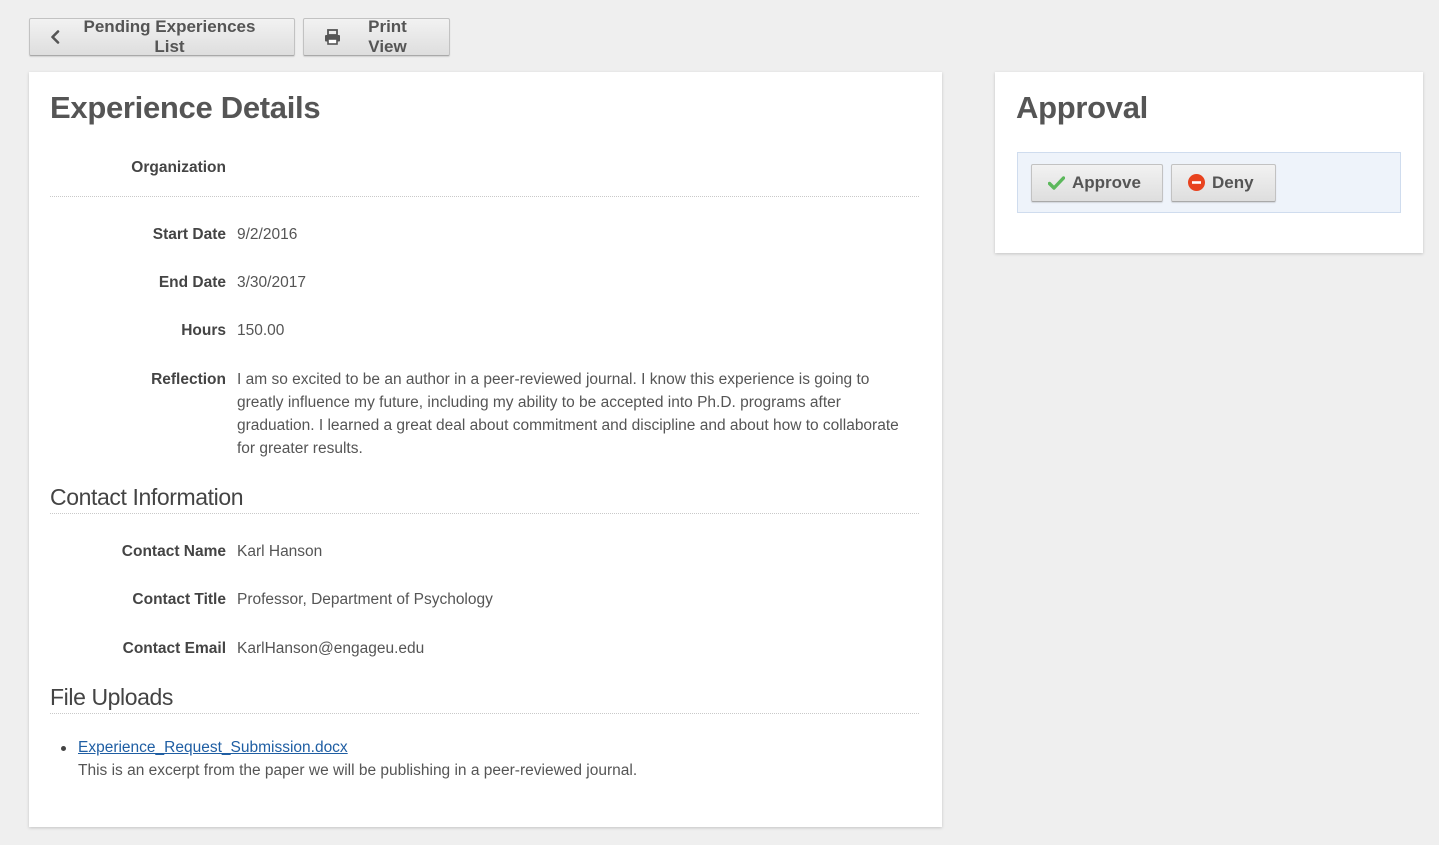  I want to click on end-date-label: End Date, so click(192, 282).